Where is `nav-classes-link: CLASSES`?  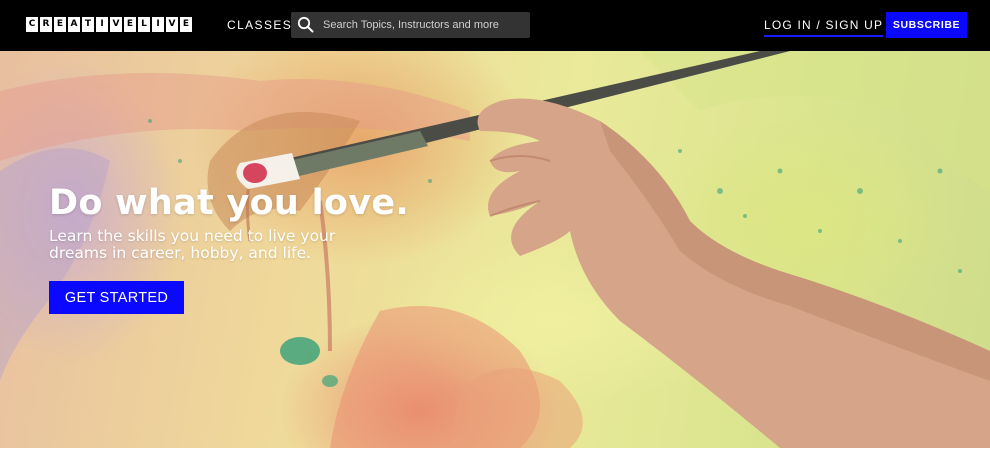 nav-classes-link: CLASSES is located at coordinates (259, 25).